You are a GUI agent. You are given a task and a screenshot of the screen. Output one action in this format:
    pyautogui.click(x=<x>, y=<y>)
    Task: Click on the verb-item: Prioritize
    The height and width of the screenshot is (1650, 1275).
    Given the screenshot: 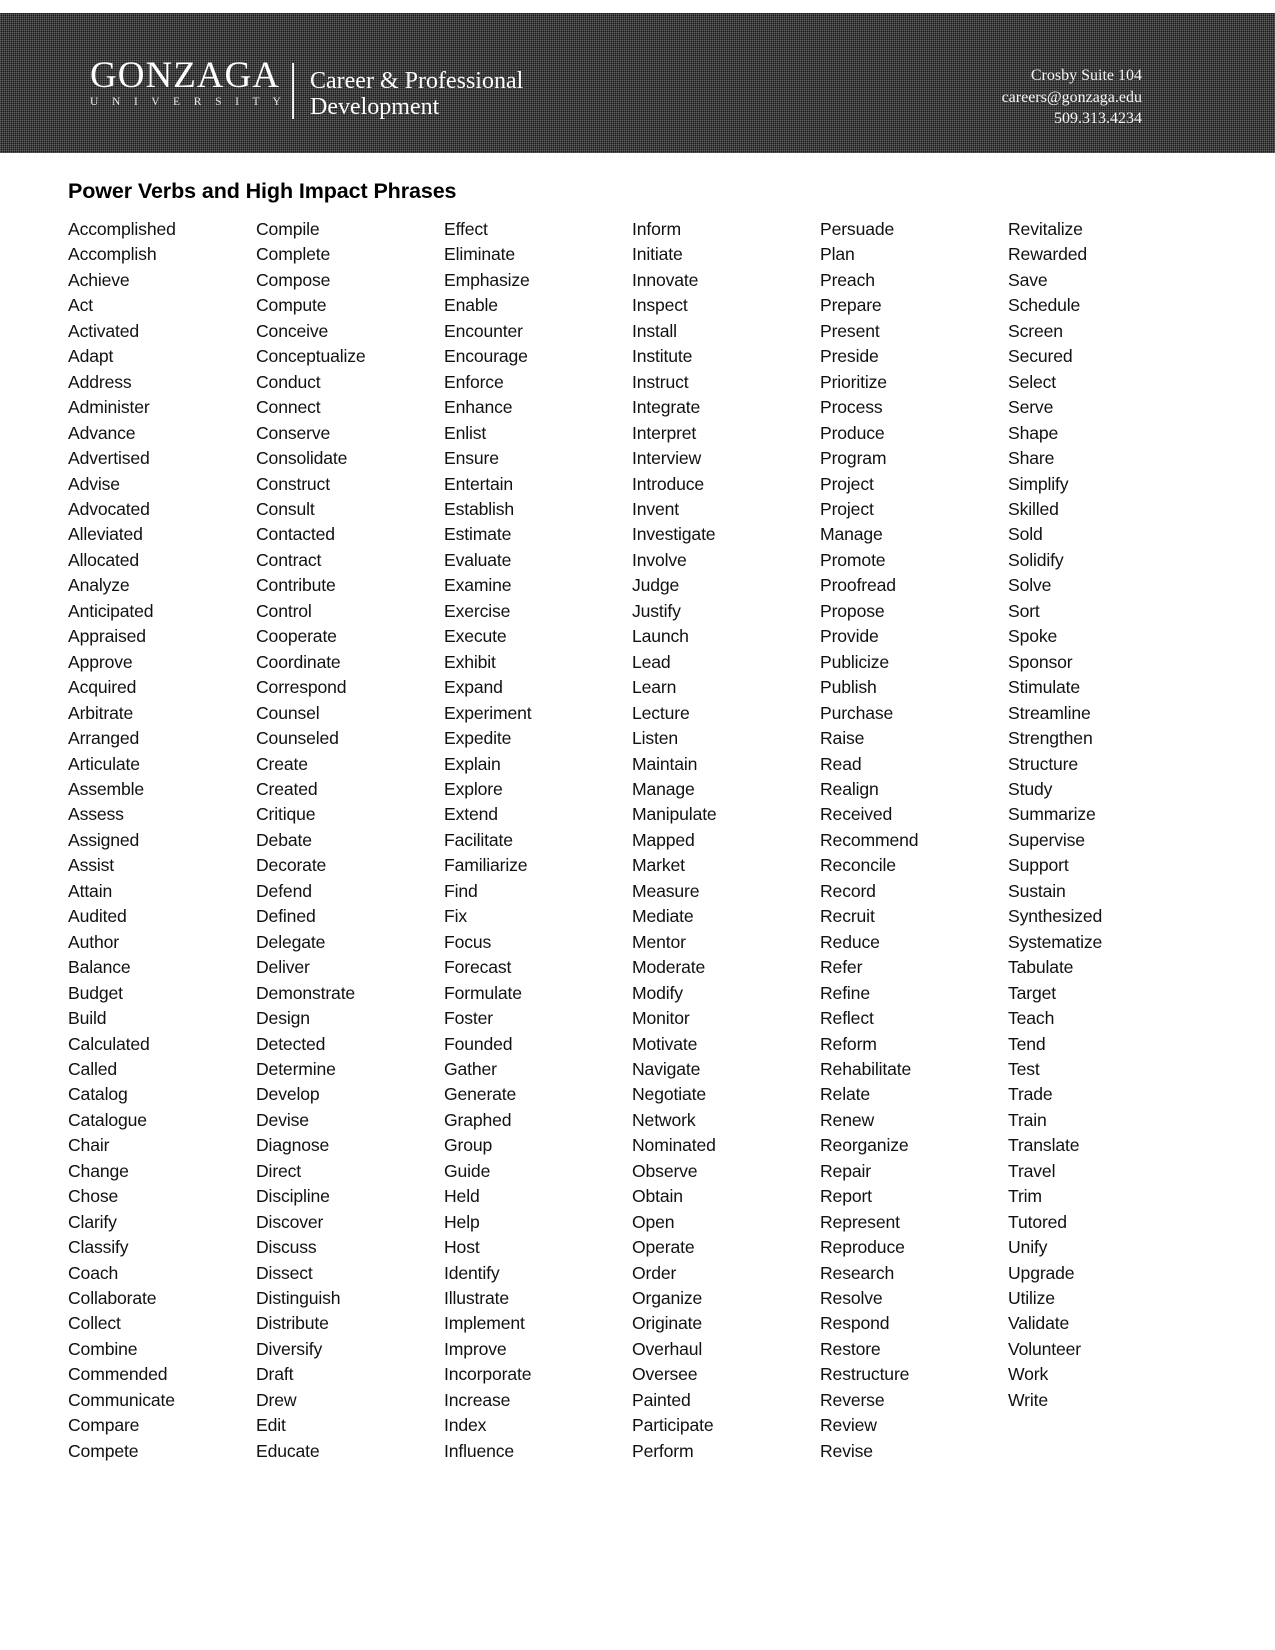 What is the action you would take?
    pyautogui.click(x=853, y=381)
    